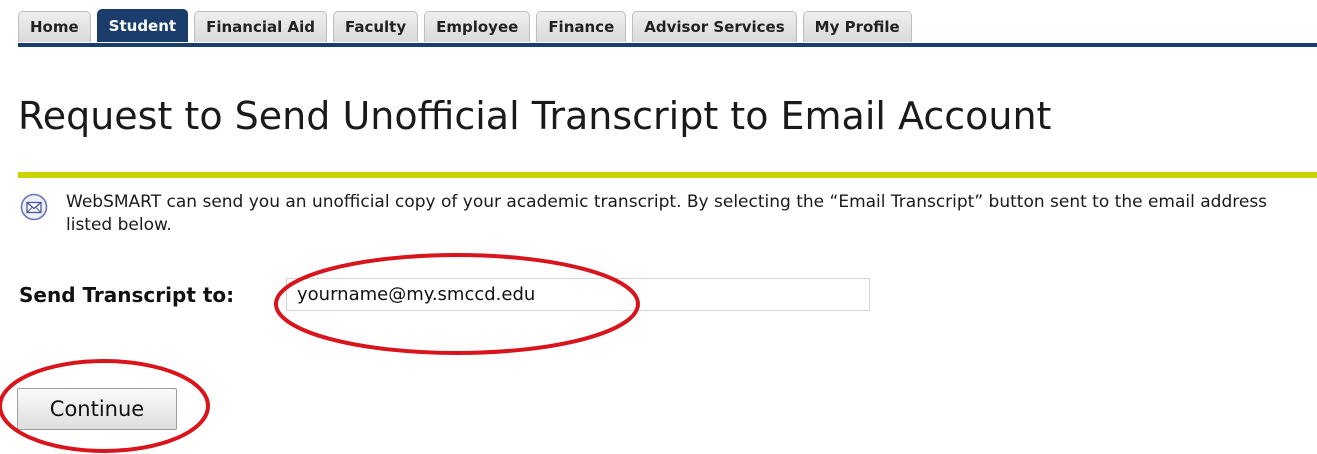 The height and width of the screenshot is (454, 1317). What do you see at coordinates (375, 26) in the screenshot?
I see `tab-faculty: Faculty` at bounding box center [375, 26].